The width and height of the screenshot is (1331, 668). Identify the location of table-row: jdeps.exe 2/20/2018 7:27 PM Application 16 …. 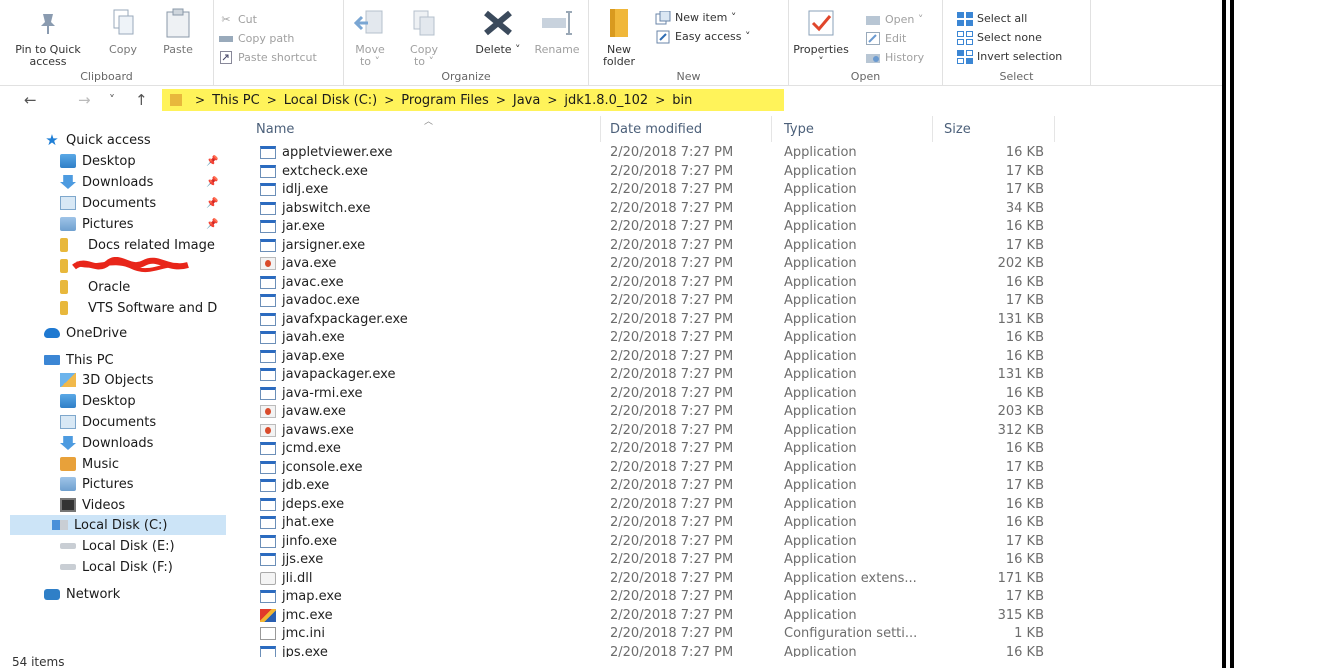
(653, 505).